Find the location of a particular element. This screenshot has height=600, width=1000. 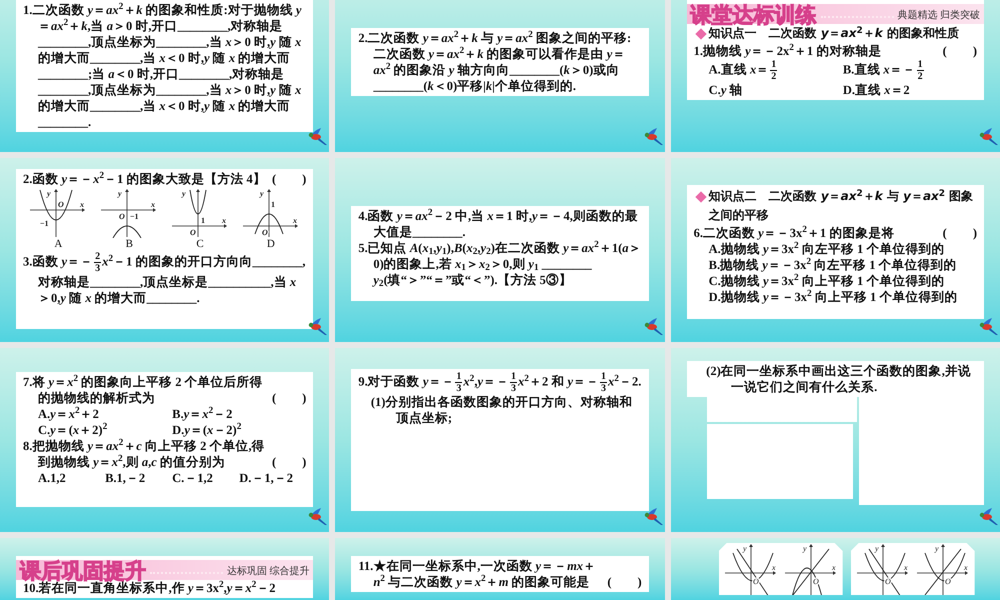

question-text: (2)在同一坐标系中画出这三个函数的图象,并说一说它们之间有什么关系. is located at coordinates (838, 379).